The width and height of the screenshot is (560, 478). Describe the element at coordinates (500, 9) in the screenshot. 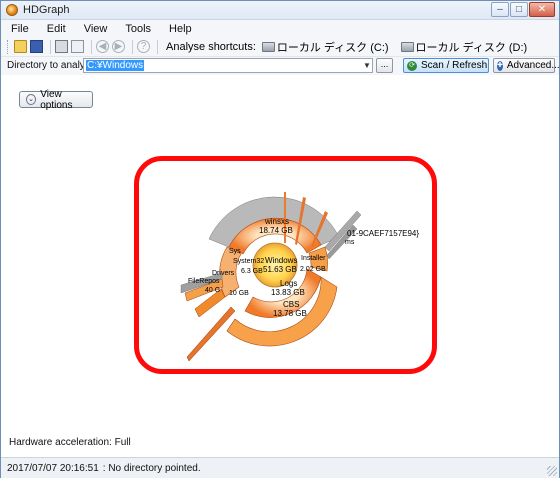

I see `minimize-icon: –` at that location.